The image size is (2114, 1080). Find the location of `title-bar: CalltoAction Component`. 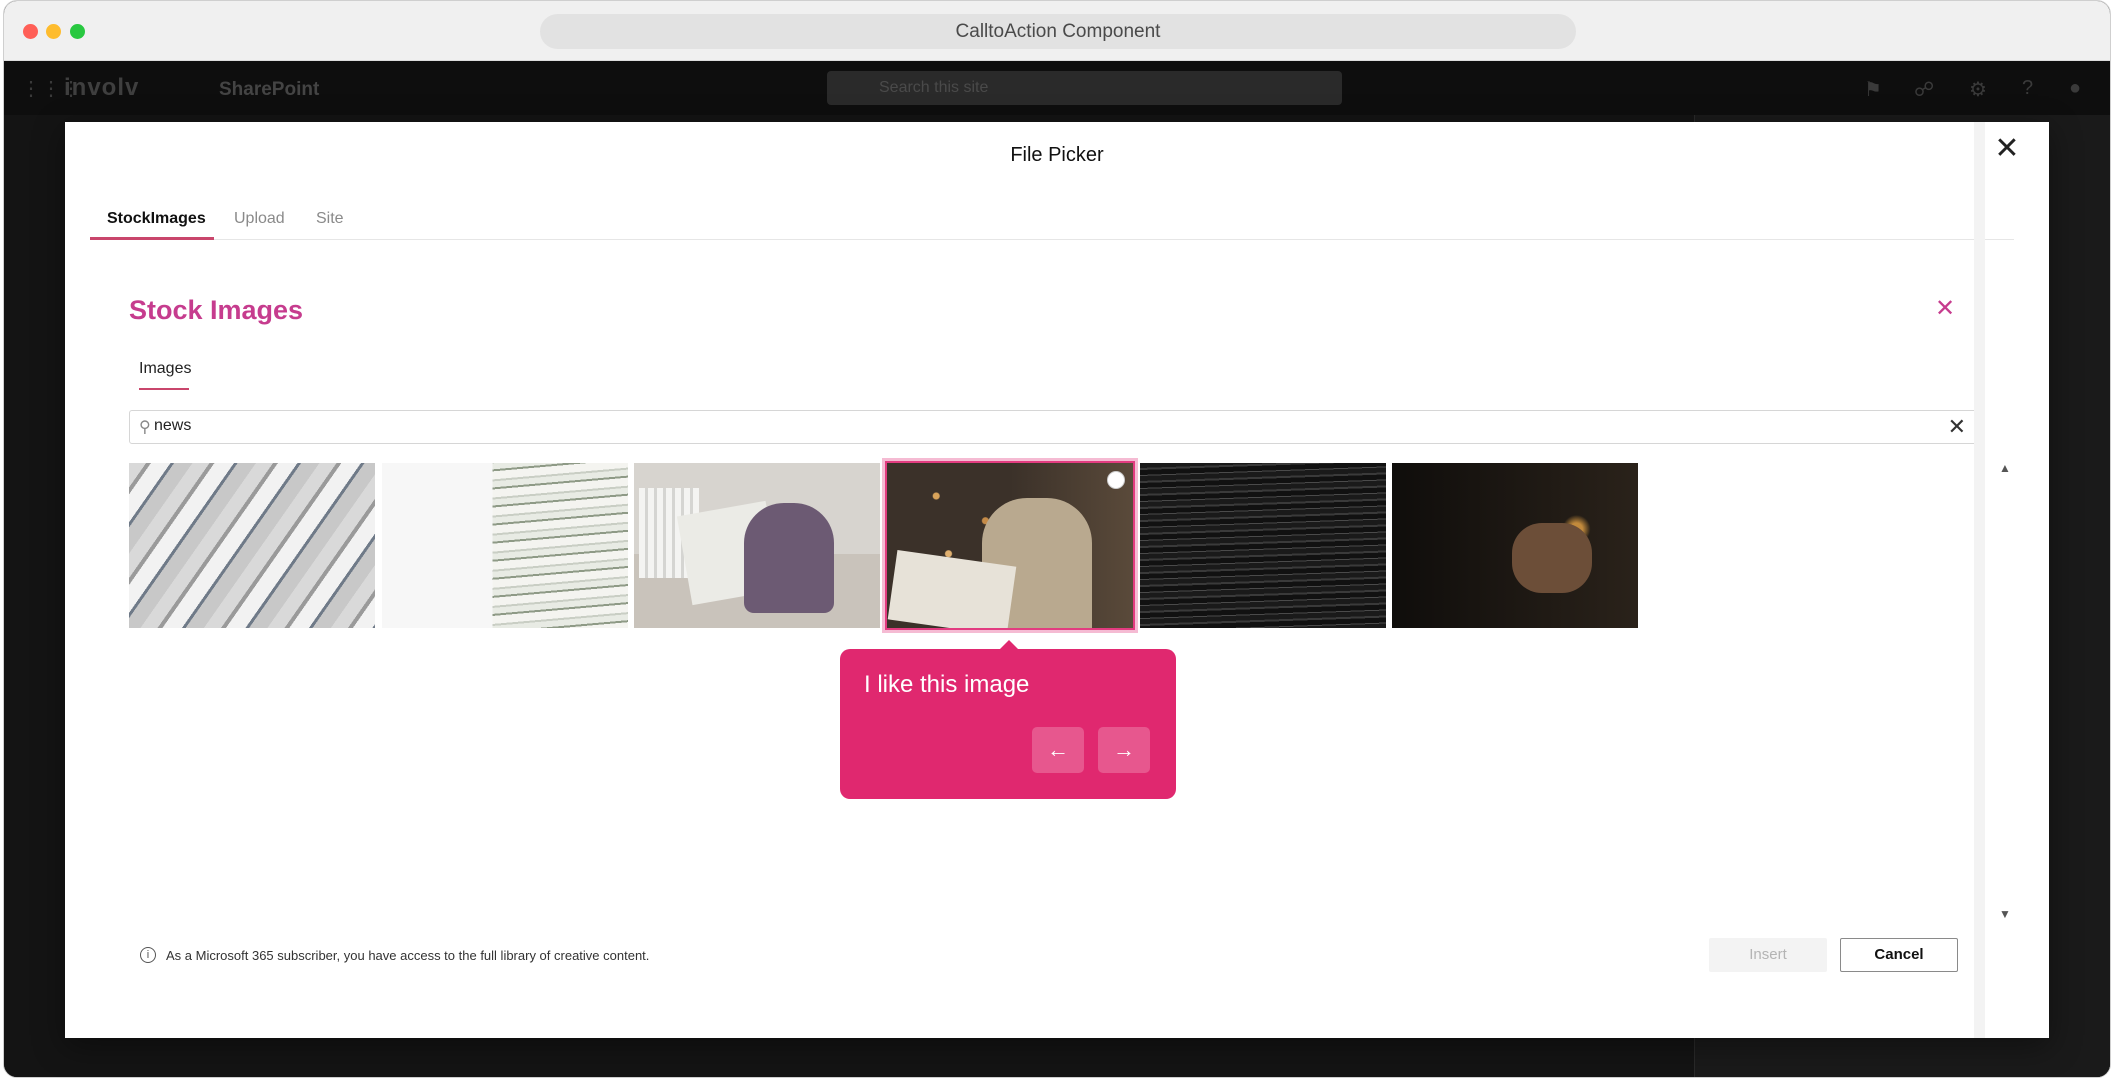

title-bar: CalltoAction Component is located at coordinates (1057, 31).